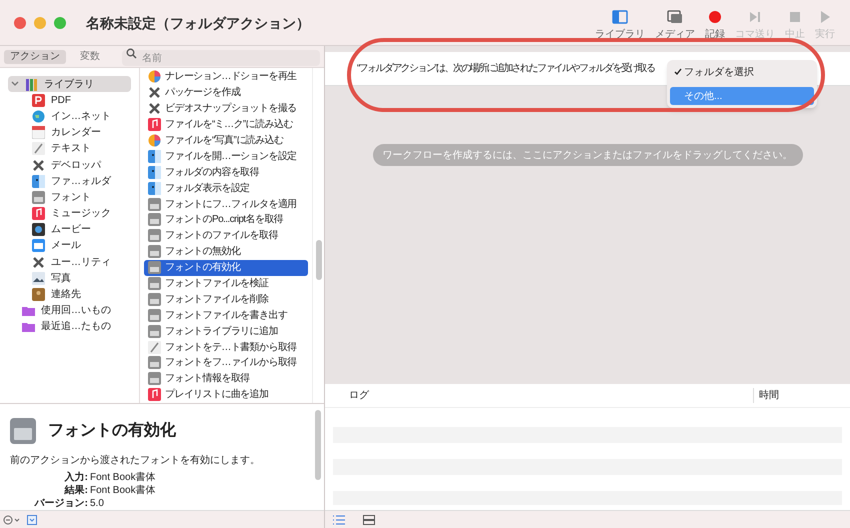 Image resolution: width=850 pixels, height=528 pixels. Describe the element at coordinates (69, 326) in the screenshot. I see `smart-folder-item: 最近追…たもの` at that location.